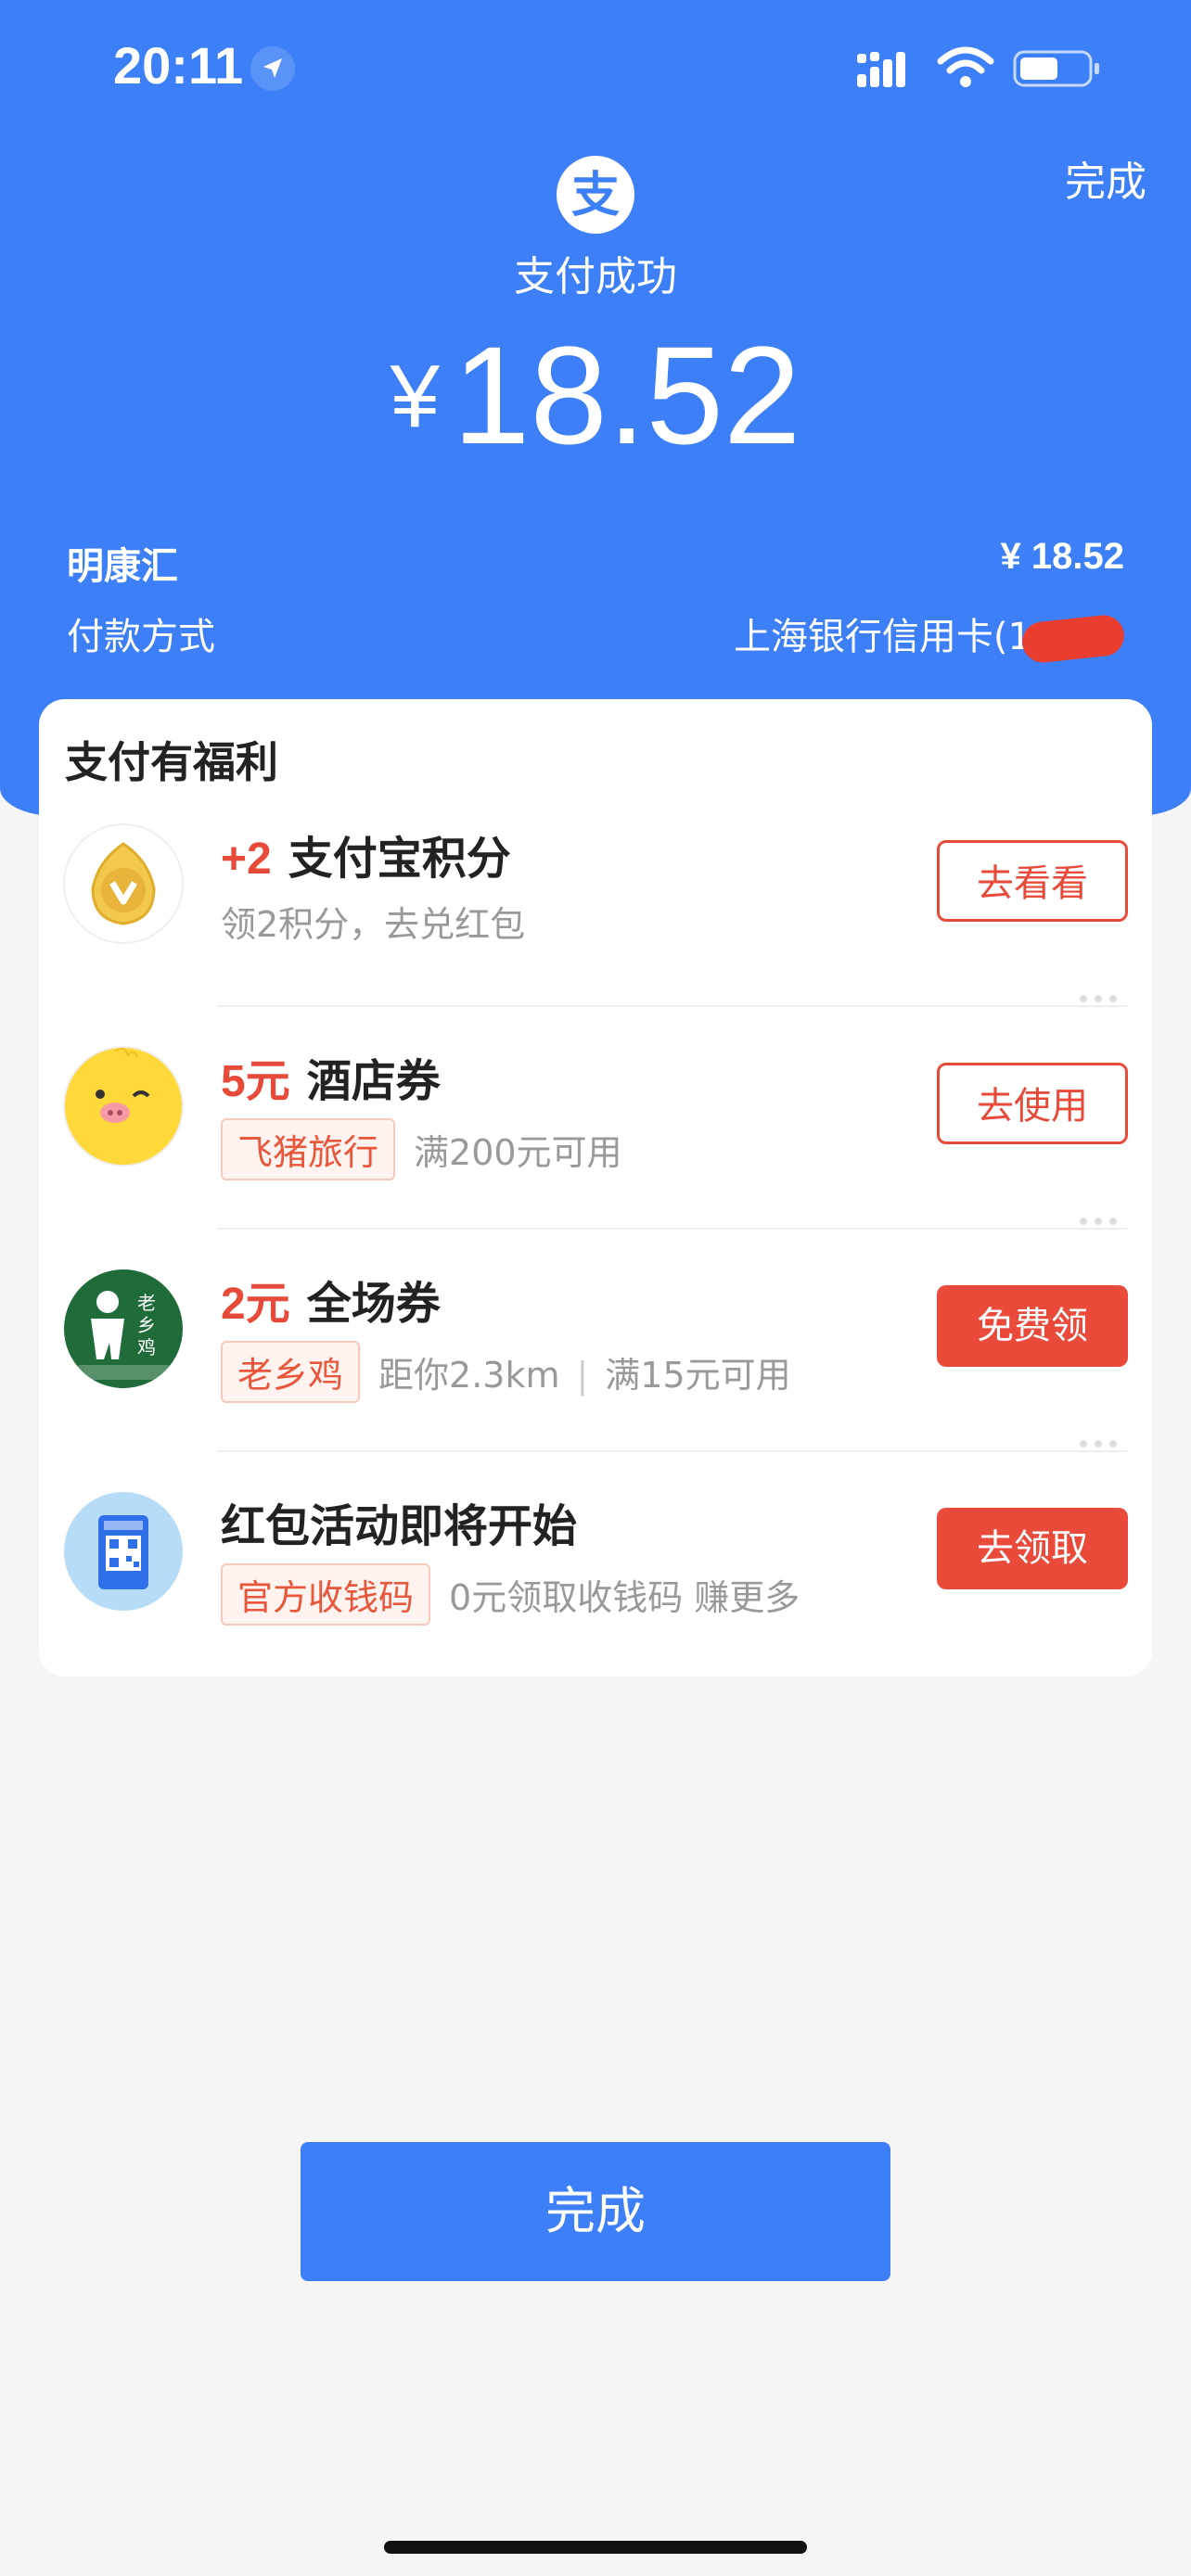 This screenshot has height=2576, width=1191. I want to click on payment-amount: ¥18.52, so click(595, 395).